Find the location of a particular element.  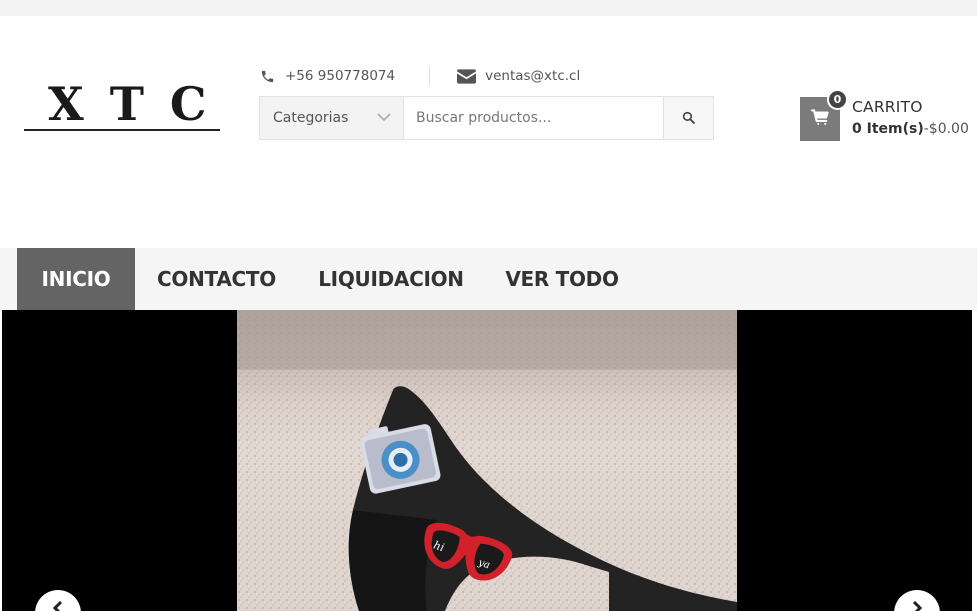

email-address: ventas@xtc.cl is located at coordinates (532, 76).